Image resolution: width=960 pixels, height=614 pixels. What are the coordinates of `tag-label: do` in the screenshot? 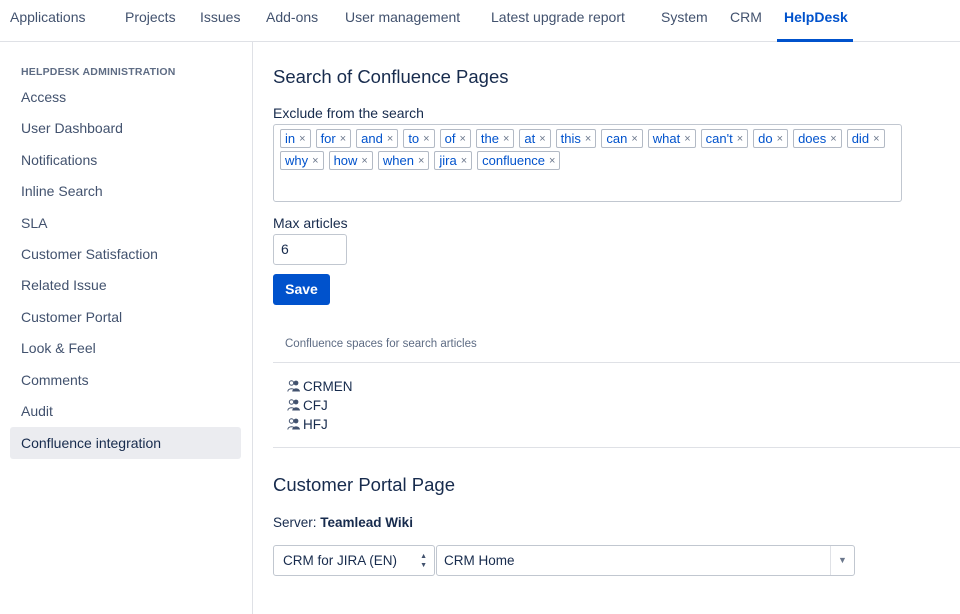 It's located at (765, 138).